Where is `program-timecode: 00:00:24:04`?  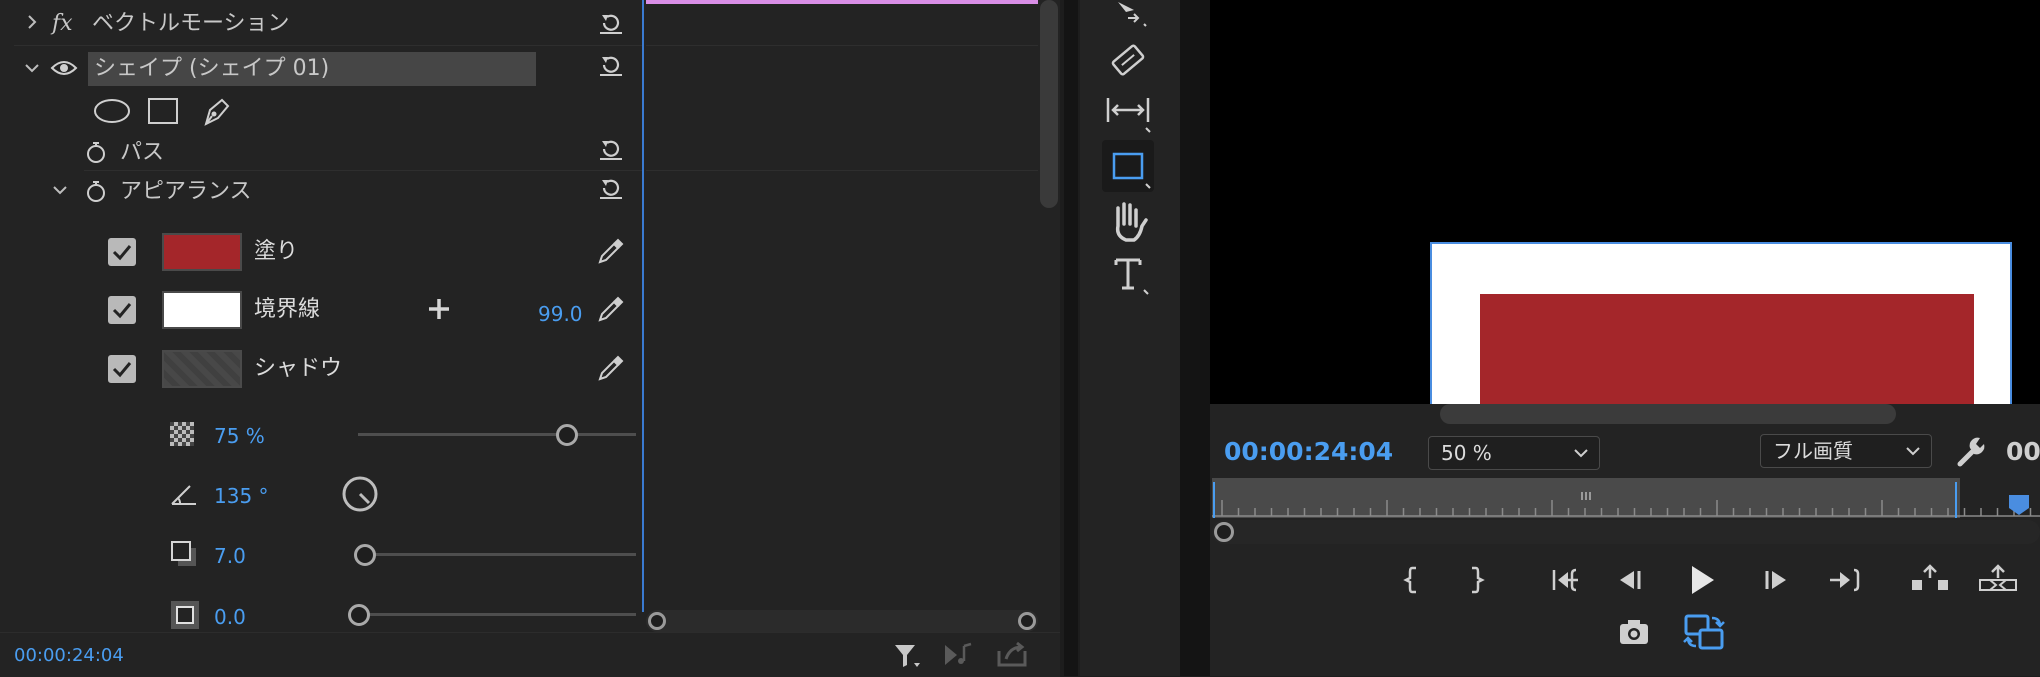
program-timecode: 00:00:24:04 is located at coordinates (1308, 452).